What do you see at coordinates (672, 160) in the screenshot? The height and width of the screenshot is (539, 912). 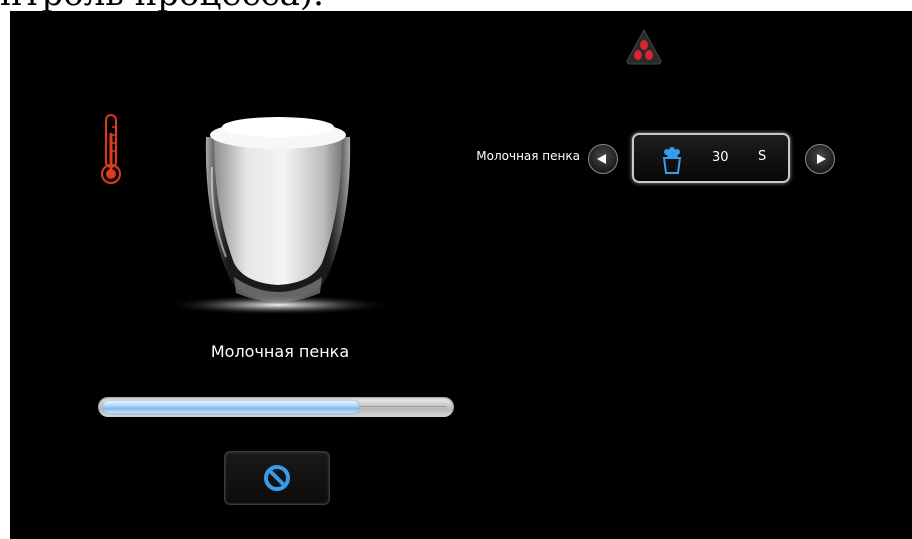 I see `milk-foam-icon` at bounding box center [672, 160].